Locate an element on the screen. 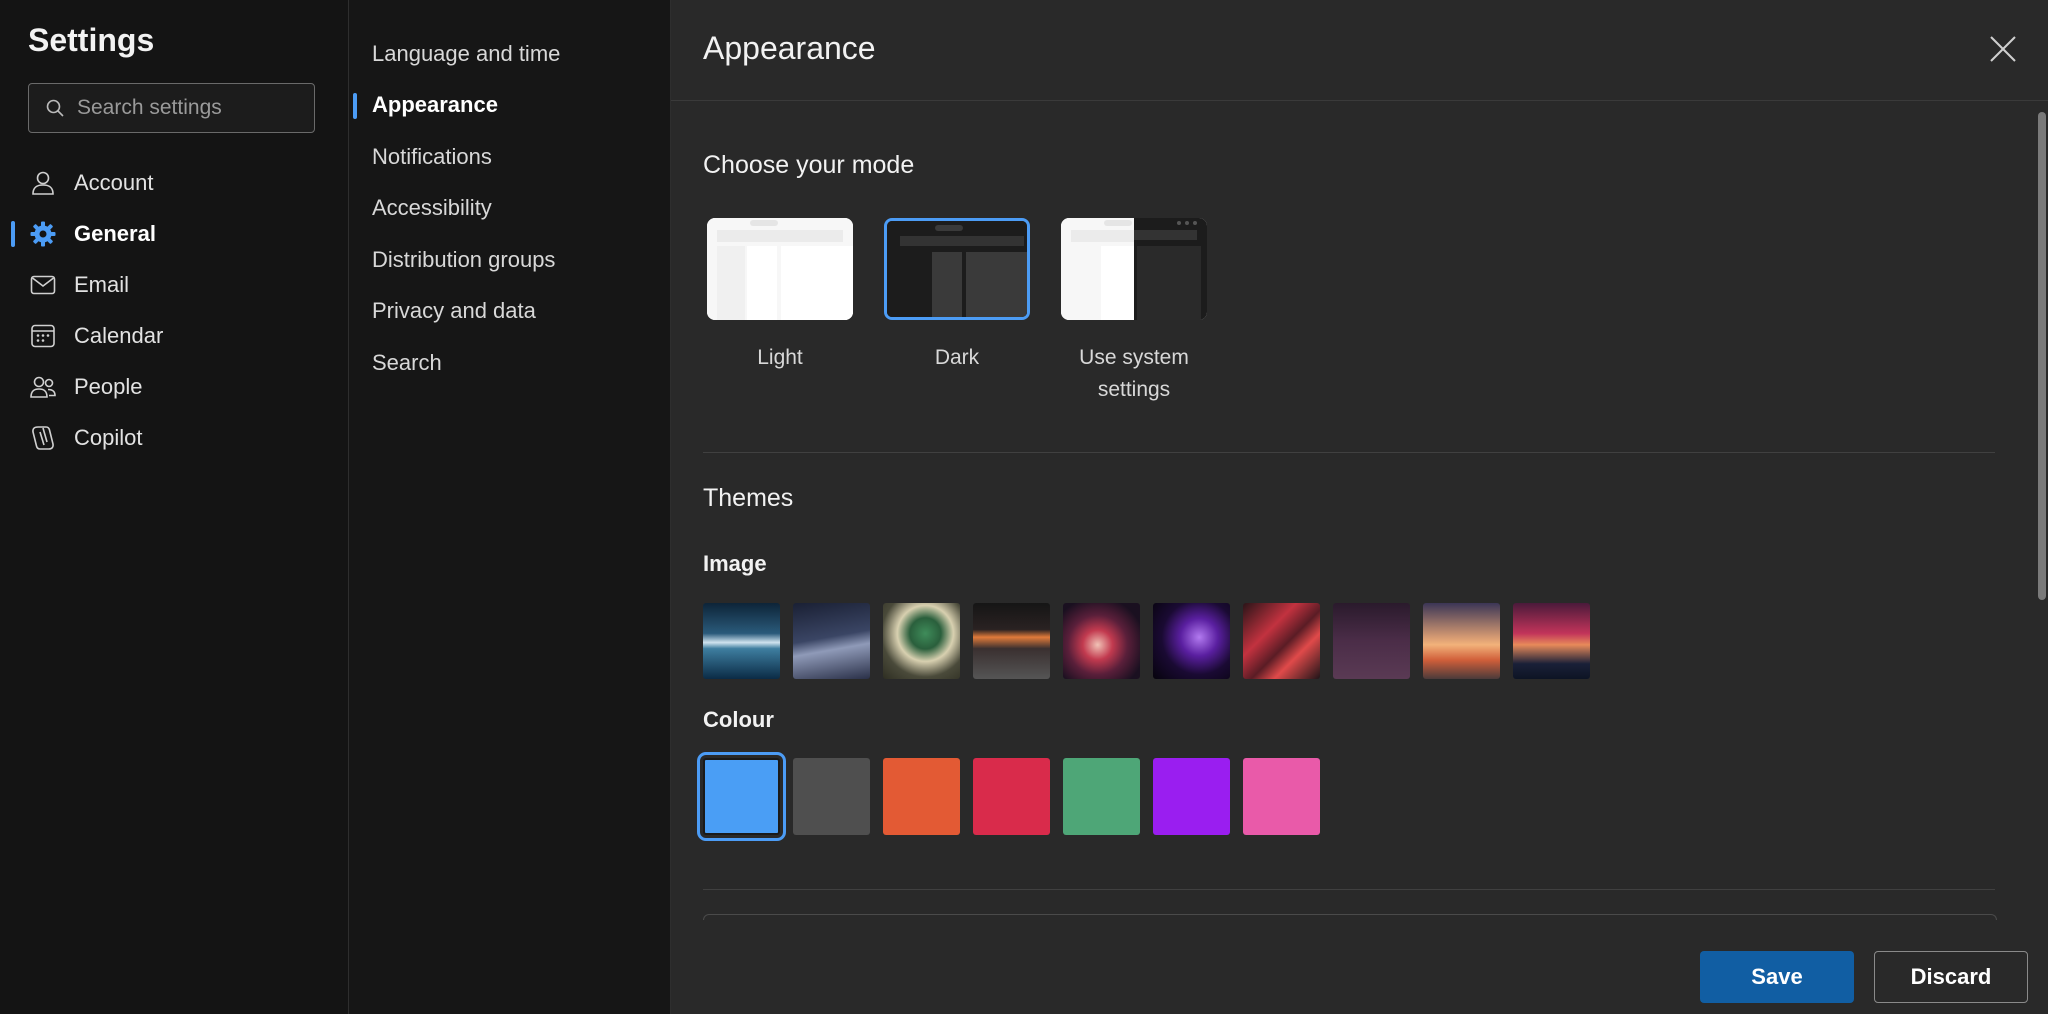  colour-themes is located at coordinates (1008, 796).